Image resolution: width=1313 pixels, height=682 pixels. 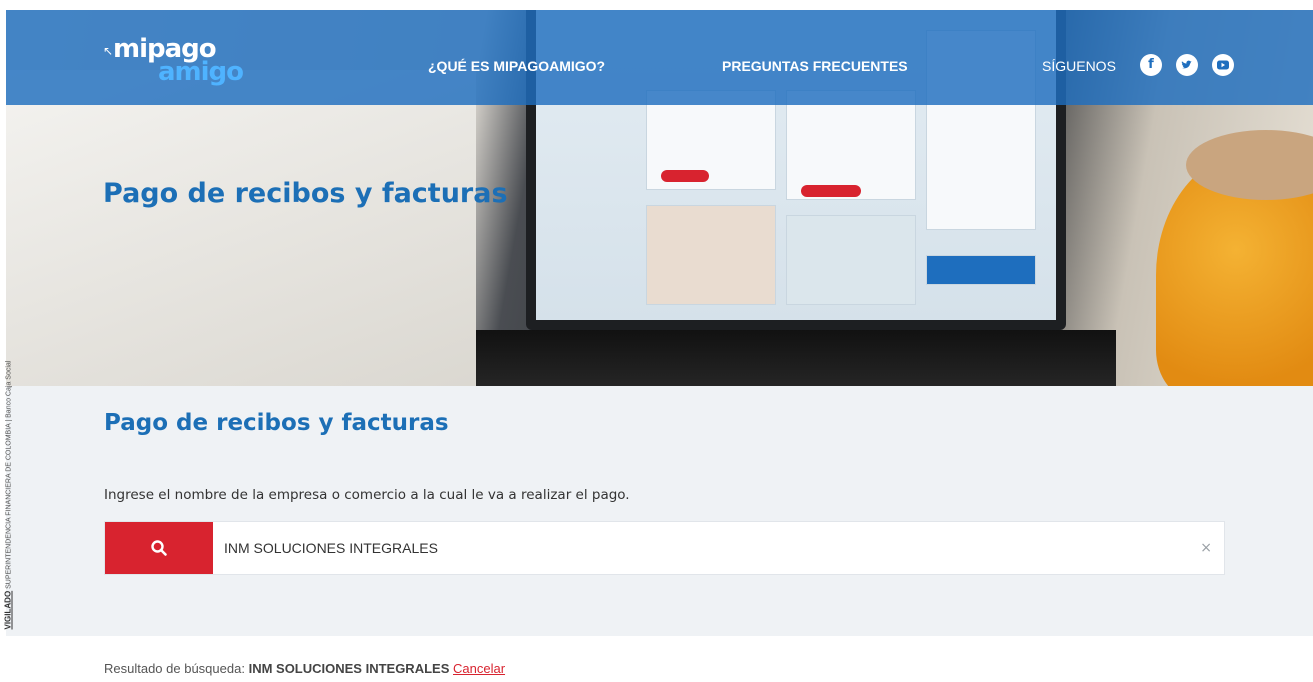 I want to click on results-query: INM SOLUCIONES INTEGRALES, so click(x=349, y=668).